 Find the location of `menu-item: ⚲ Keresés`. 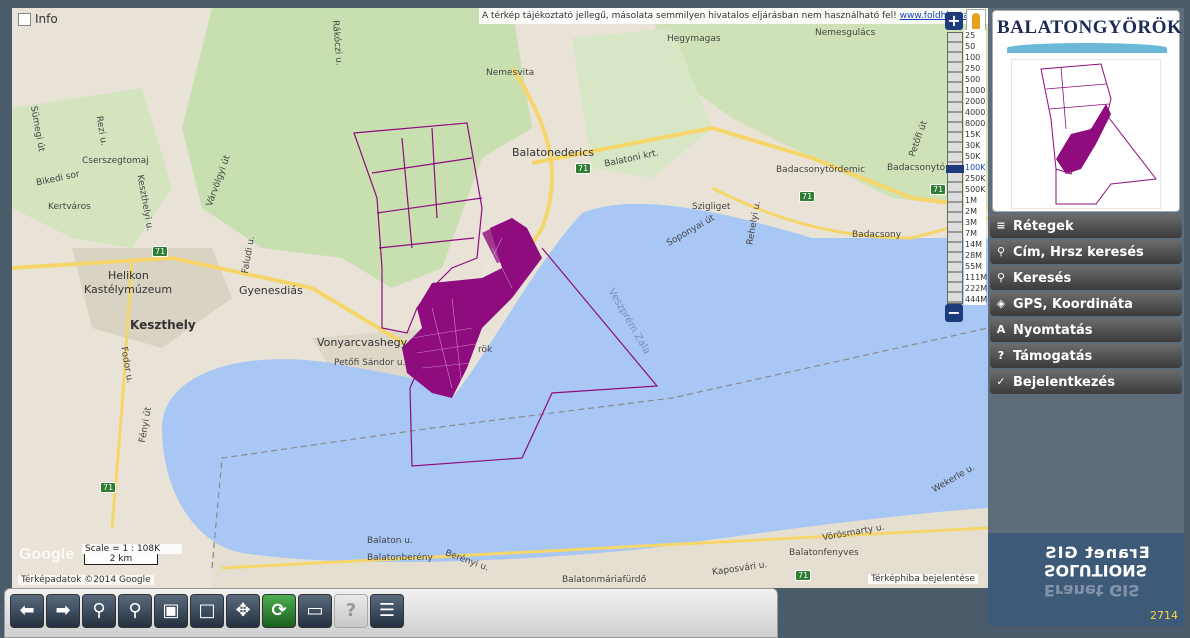

menu-item: ⚲ Keresés is located at coordinates (1086, 278).